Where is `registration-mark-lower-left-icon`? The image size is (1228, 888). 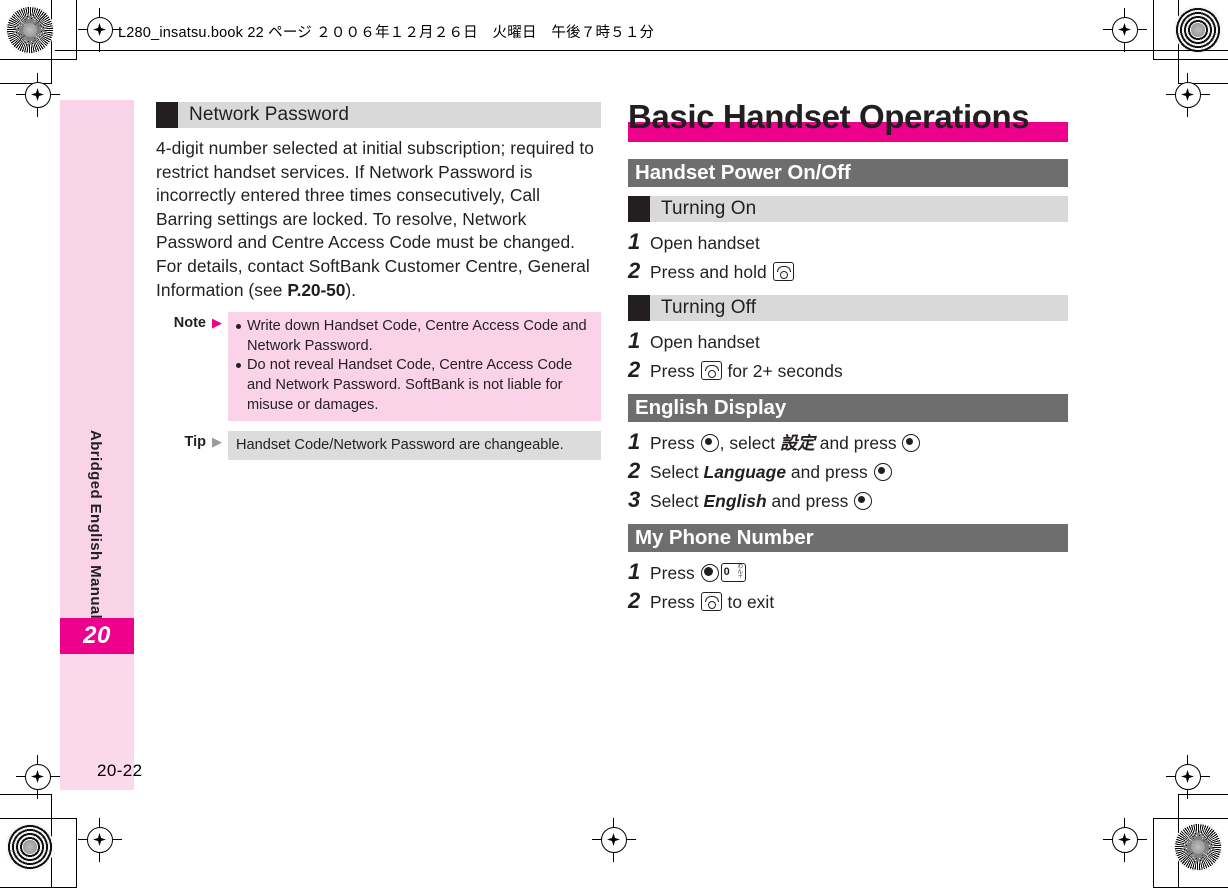 registration-mark-lower-left-icon is located at coordinates (38, 777).